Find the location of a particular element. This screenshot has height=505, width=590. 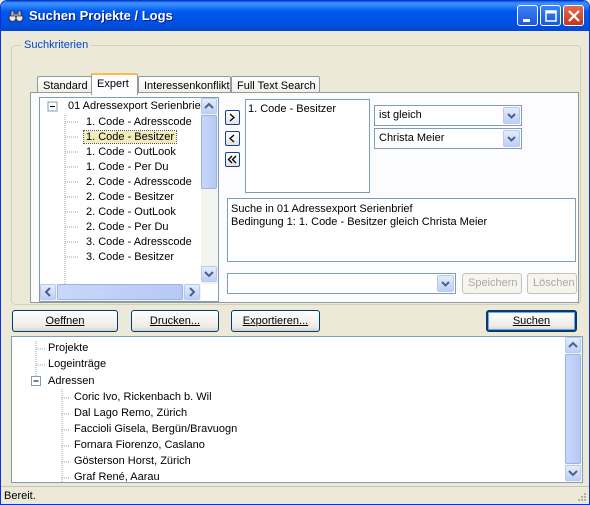

arrow-left-icon is located at coordinates (232, 138).